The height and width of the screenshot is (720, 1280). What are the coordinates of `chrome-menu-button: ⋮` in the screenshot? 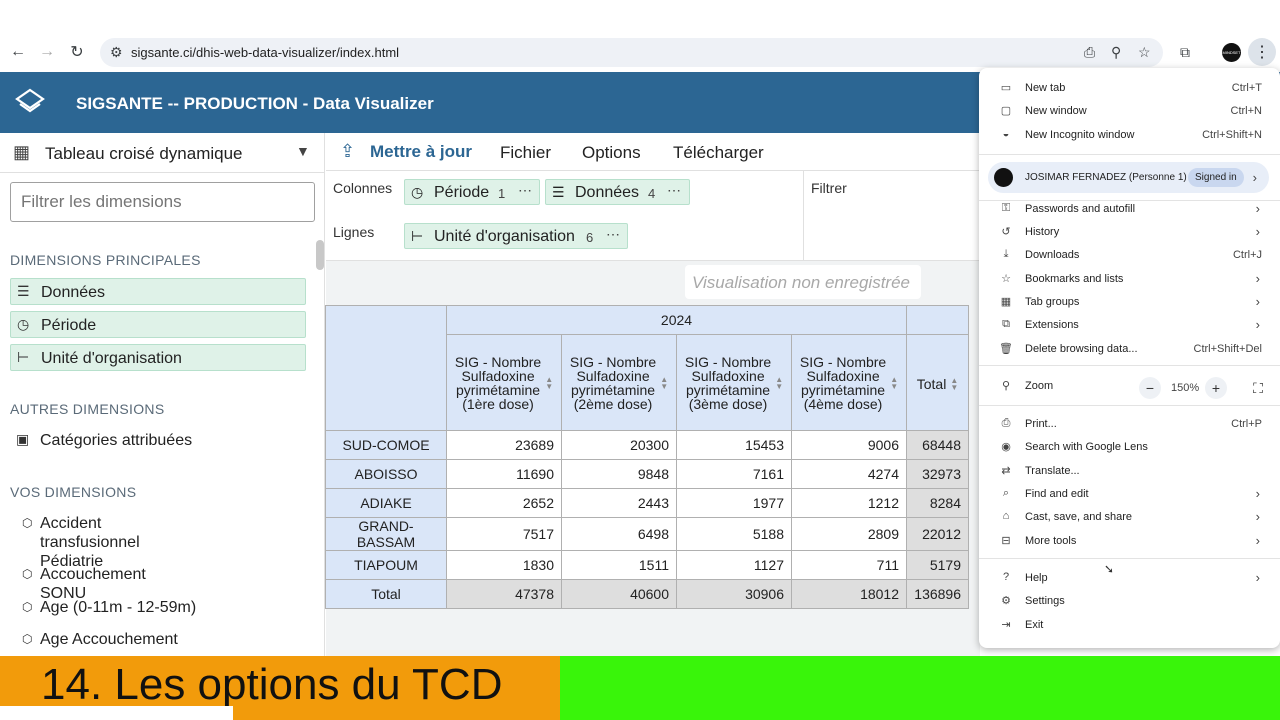 It's located at (1262, 52).